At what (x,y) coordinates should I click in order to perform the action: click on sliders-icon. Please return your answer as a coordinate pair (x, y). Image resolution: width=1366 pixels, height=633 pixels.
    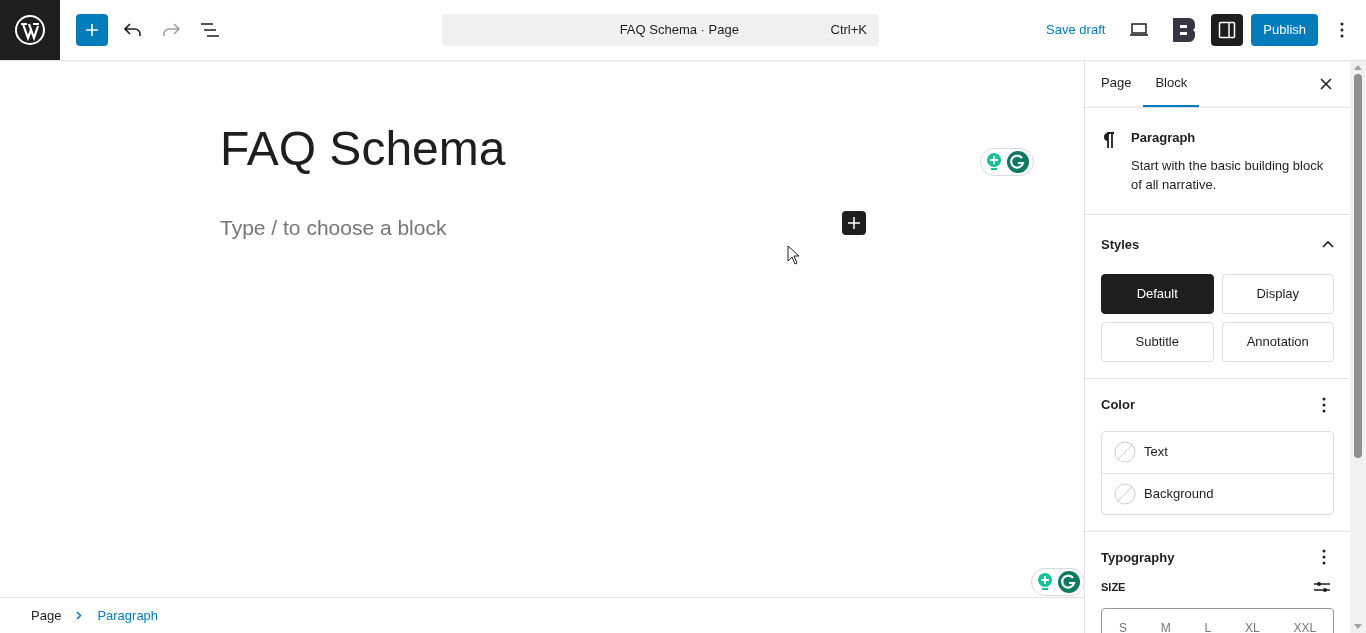
    Looking at the image, I should click on (1322, 587).